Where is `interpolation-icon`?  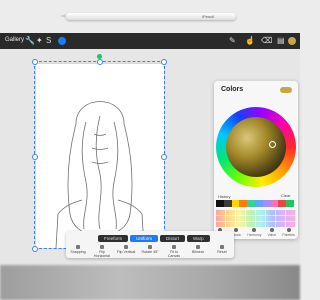
interpolation-icon is located at coordinates (198, 247).